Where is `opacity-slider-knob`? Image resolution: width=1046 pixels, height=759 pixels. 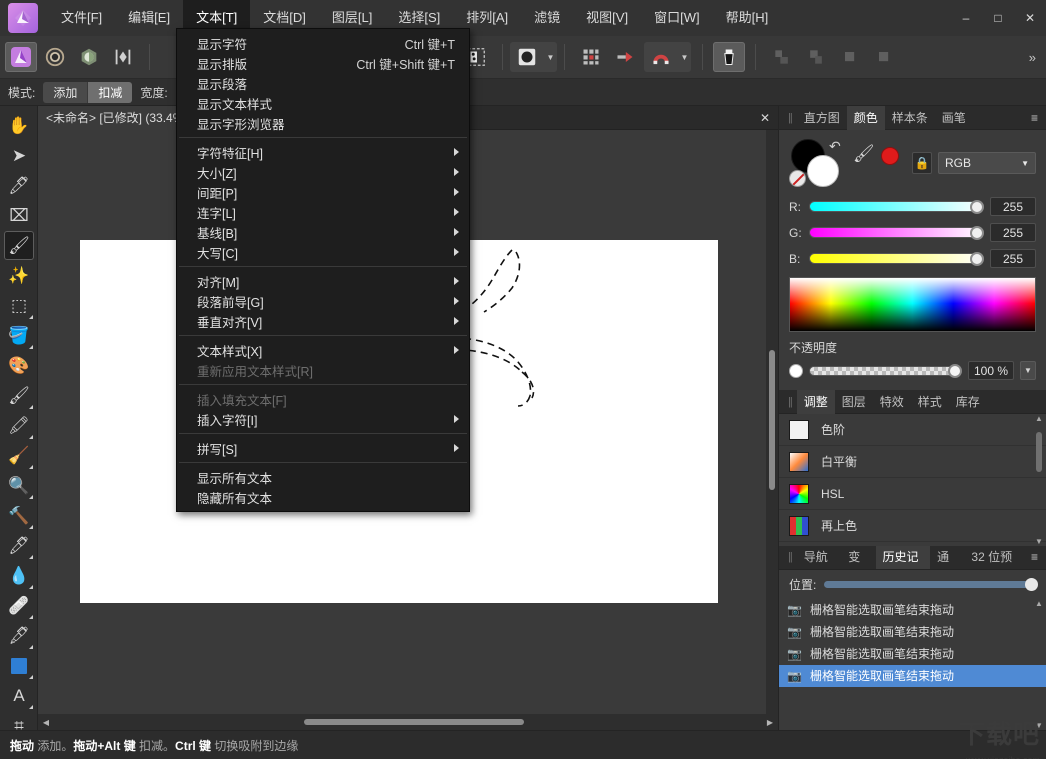
opacity-slider-knob is located at coordinates (955, 370).